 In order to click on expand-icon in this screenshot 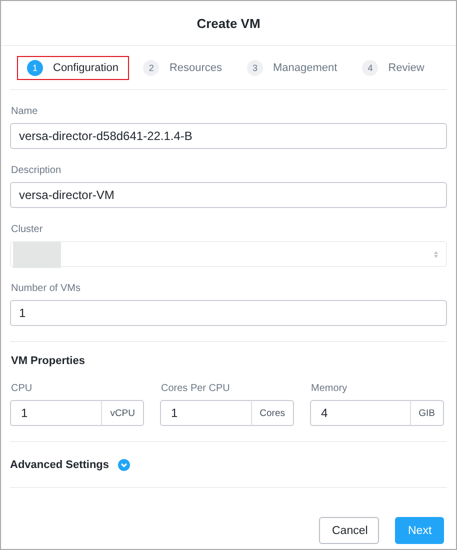, I will do `click(124, 464)`.